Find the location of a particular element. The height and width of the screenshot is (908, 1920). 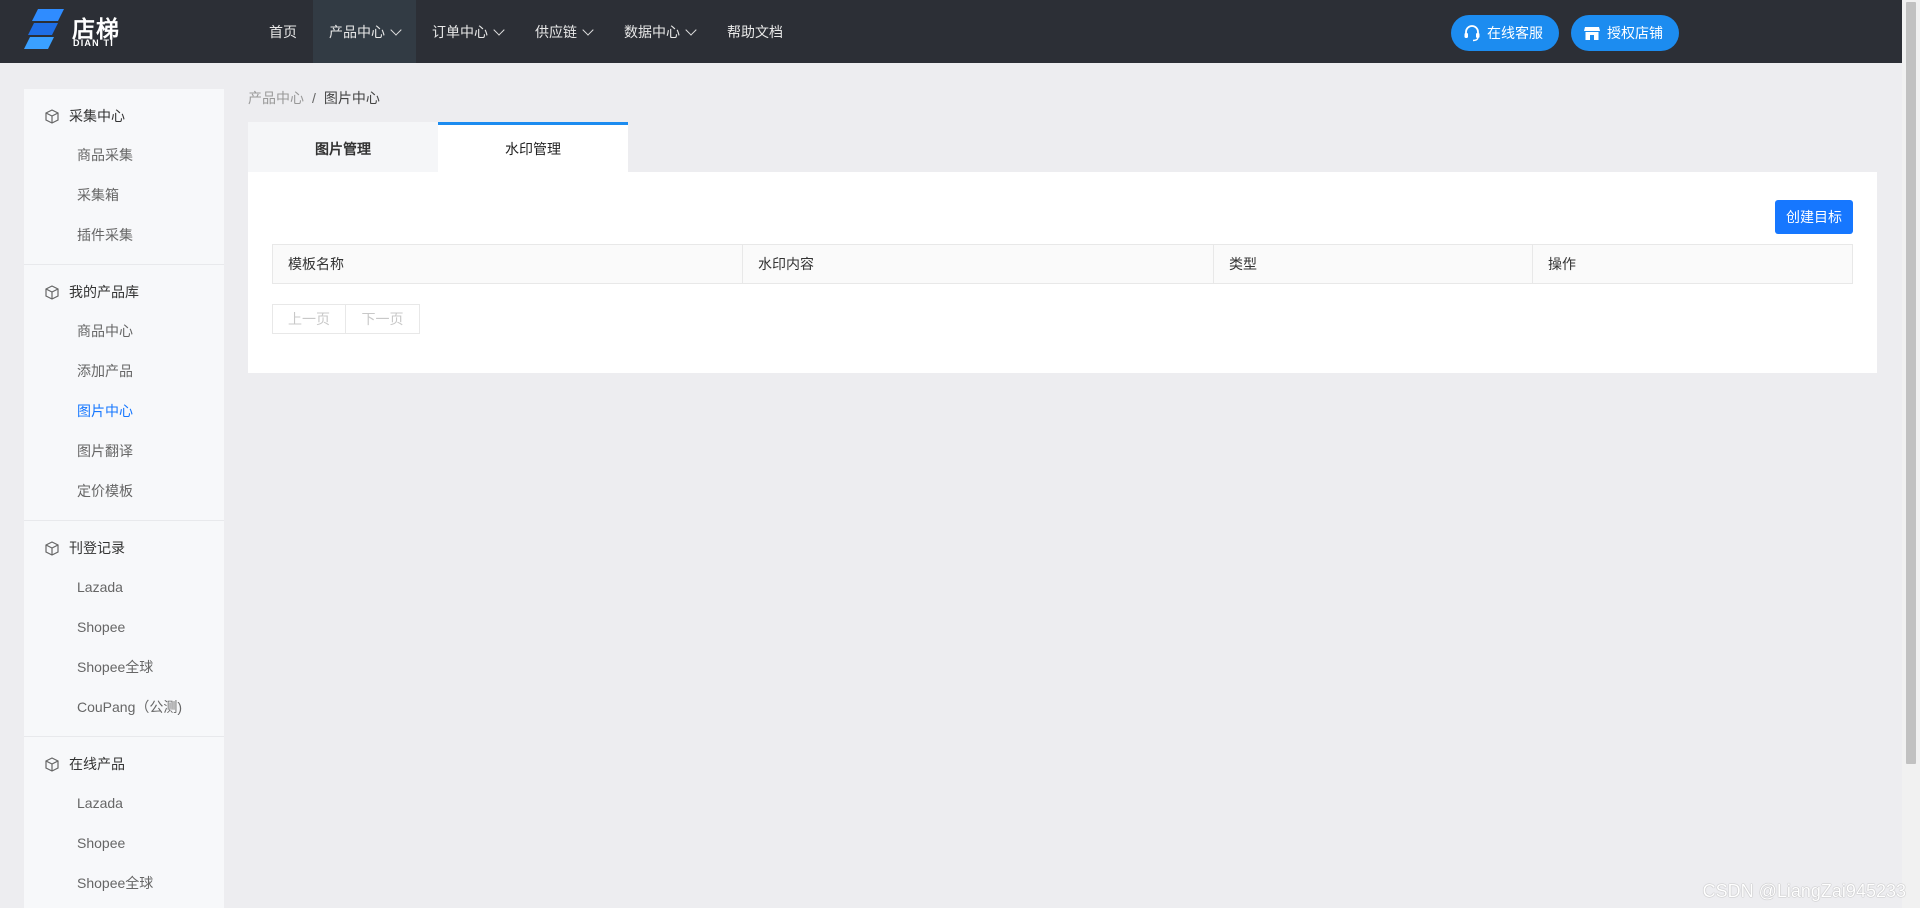

nav-item-0: 首页 is located at coordinates (283, 31).